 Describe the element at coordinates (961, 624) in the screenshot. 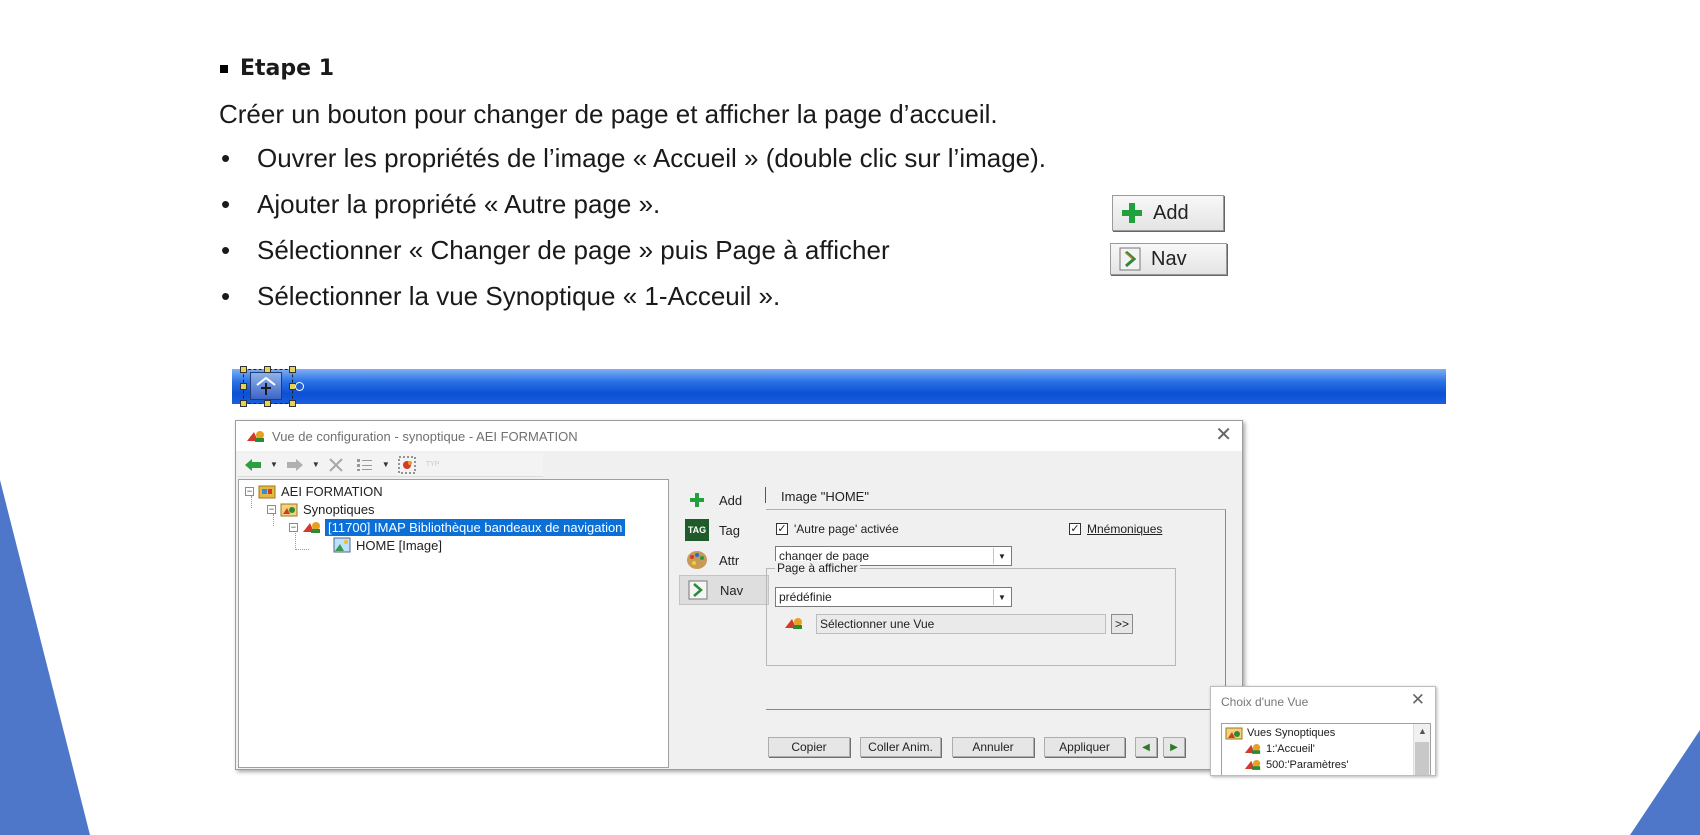

I see `view-selector-field: Sélectionner une Vue` at that location.